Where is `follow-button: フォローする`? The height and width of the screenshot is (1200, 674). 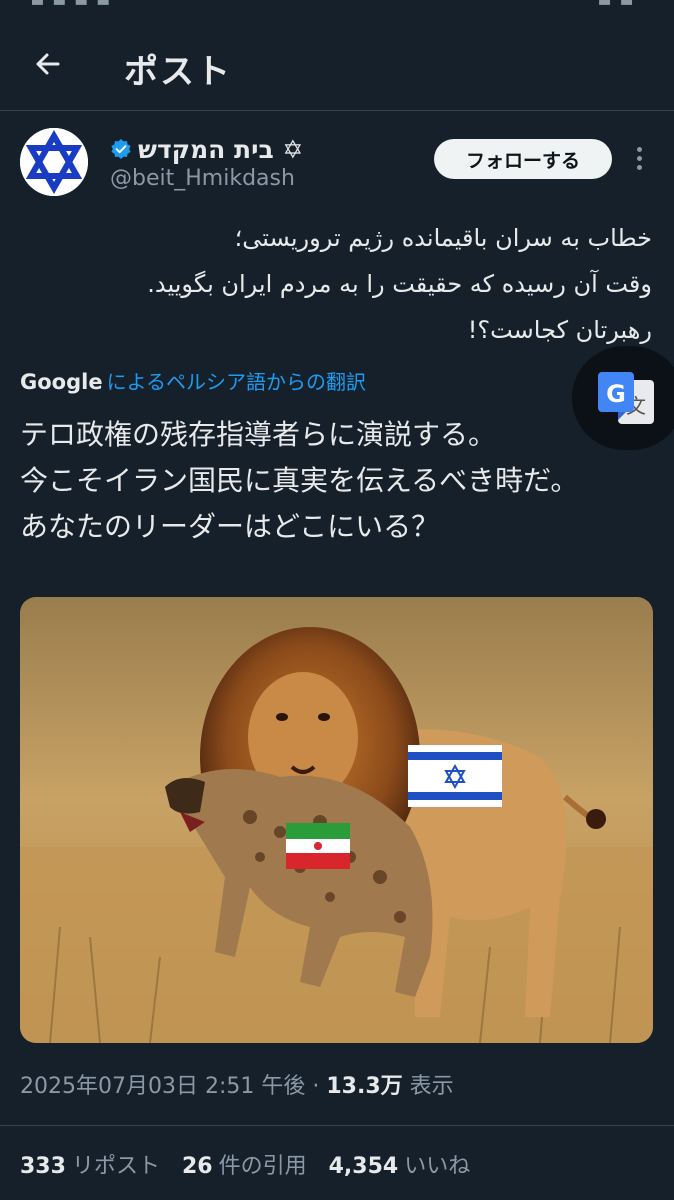 follow-button: フォローする is located at coordinates (523, 159).